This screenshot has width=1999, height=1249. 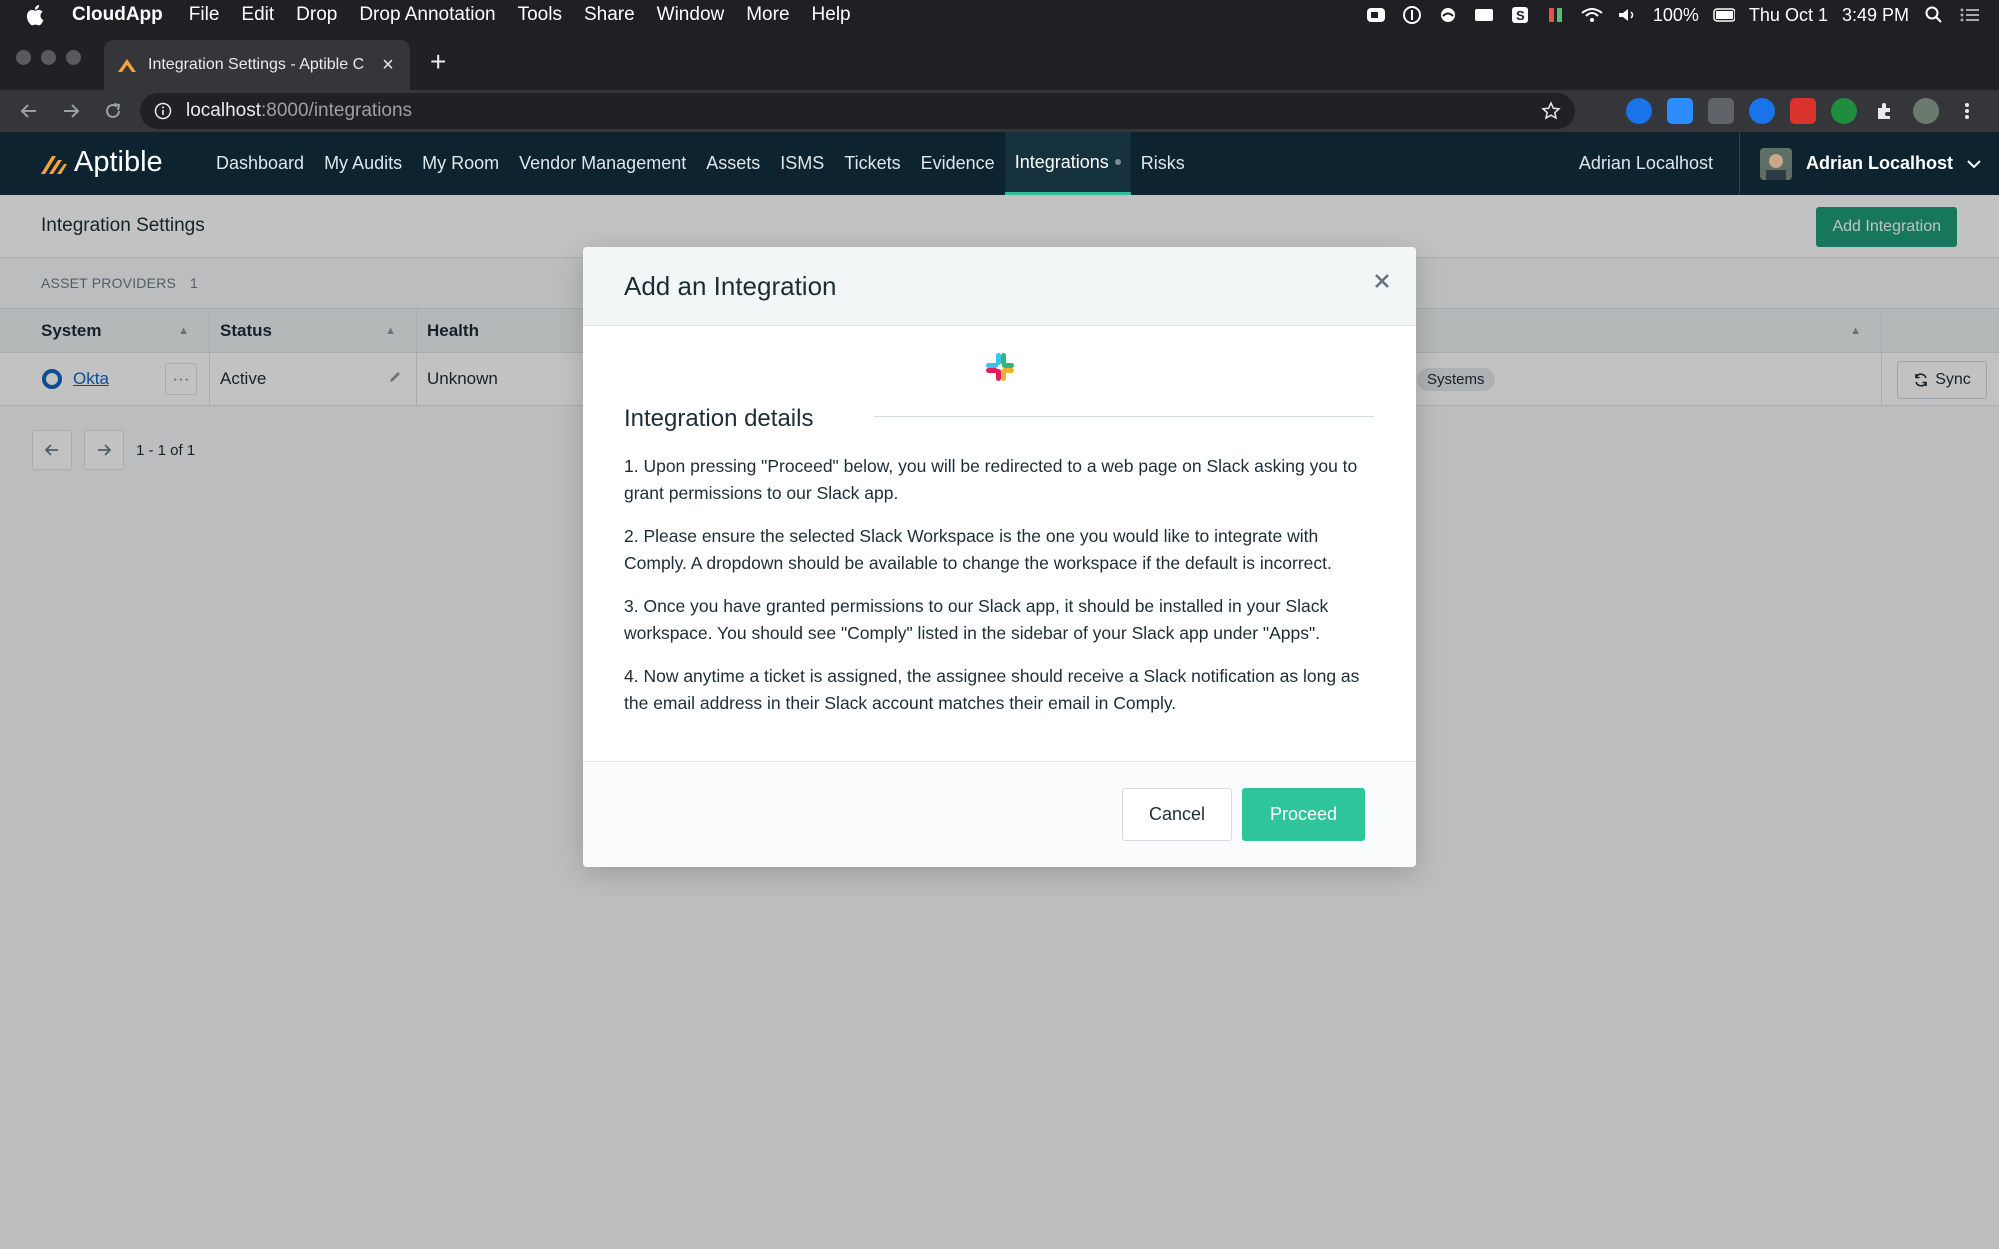 What do you see at coordinates (540, 15) in the screenshot?
I see `menu-tools: Tools` at bounding box center [540, 15].